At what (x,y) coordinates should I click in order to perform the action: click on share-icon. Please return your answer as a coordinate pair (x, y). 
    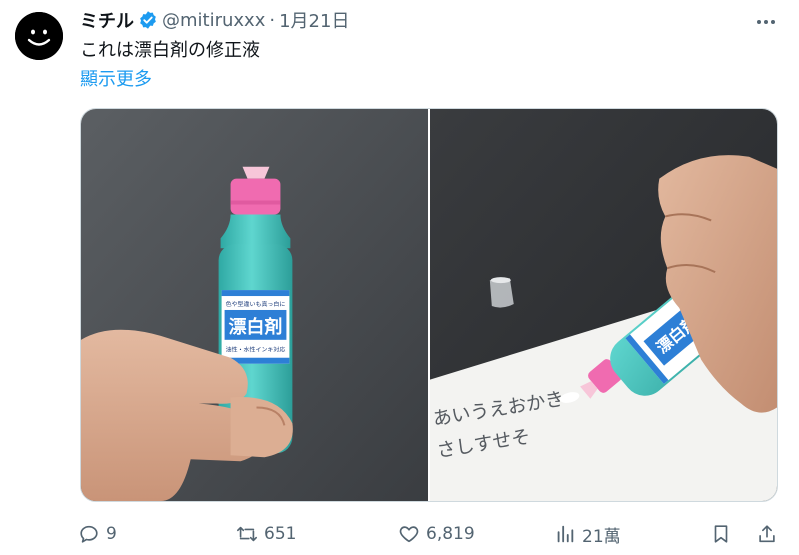
    Looking at the image, I should click on (767, 534).